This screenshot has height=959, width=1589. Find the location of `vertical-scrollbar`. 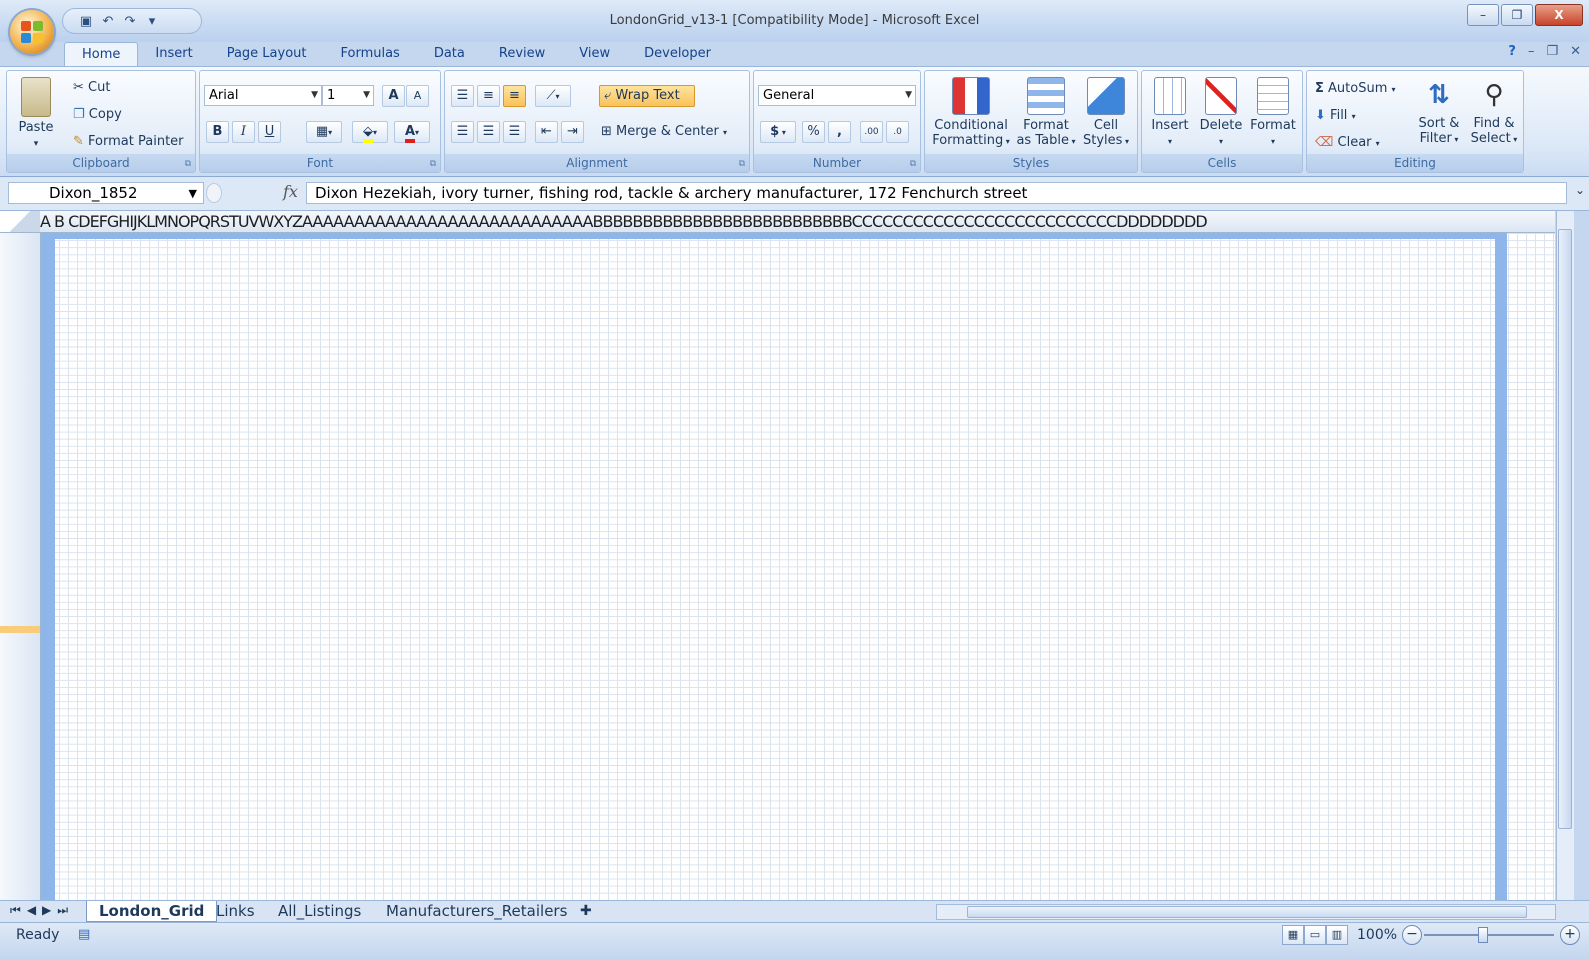

vertical-scrollbar is located at coordinates (1565, 555).